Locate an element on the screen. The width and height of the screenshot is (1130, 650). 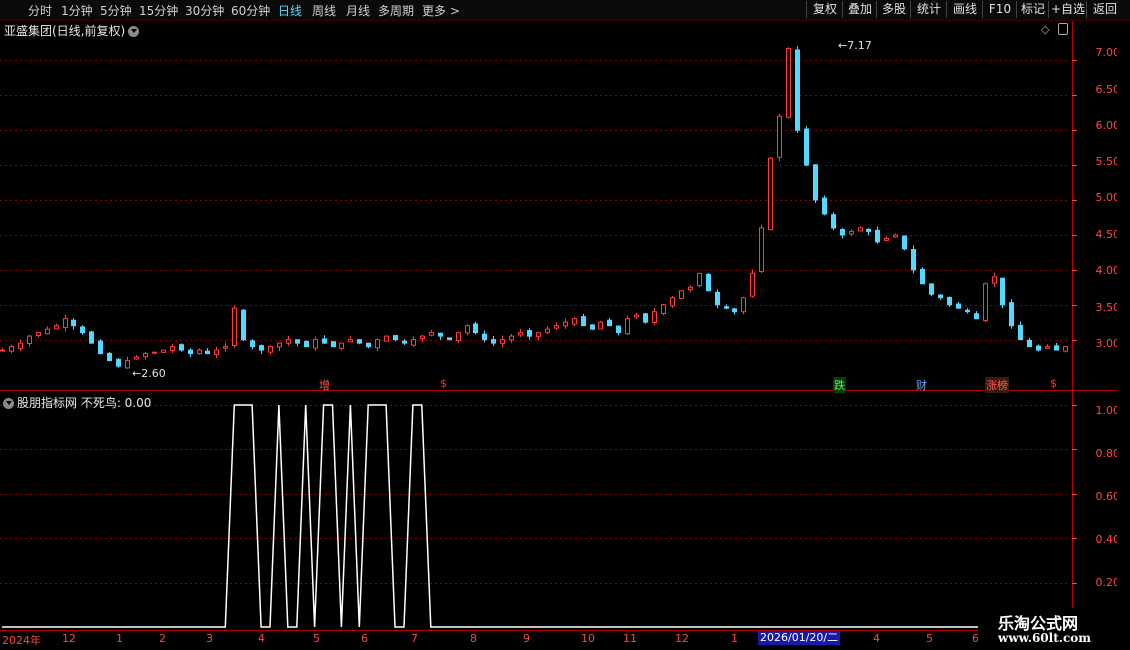
x-axis-label: 7 is located at coordinates (414, 638).